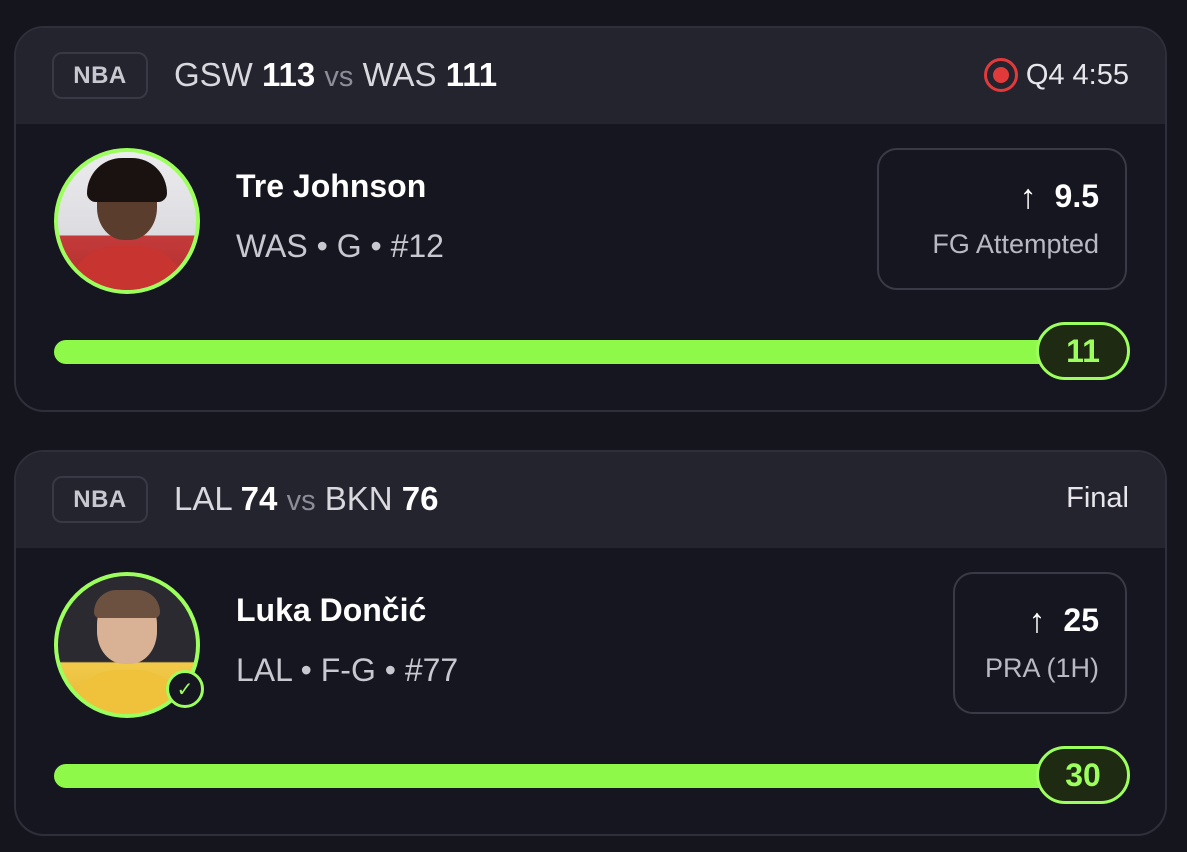  I want to click on player-meta: WAS • G • #12, so click(340, 246).